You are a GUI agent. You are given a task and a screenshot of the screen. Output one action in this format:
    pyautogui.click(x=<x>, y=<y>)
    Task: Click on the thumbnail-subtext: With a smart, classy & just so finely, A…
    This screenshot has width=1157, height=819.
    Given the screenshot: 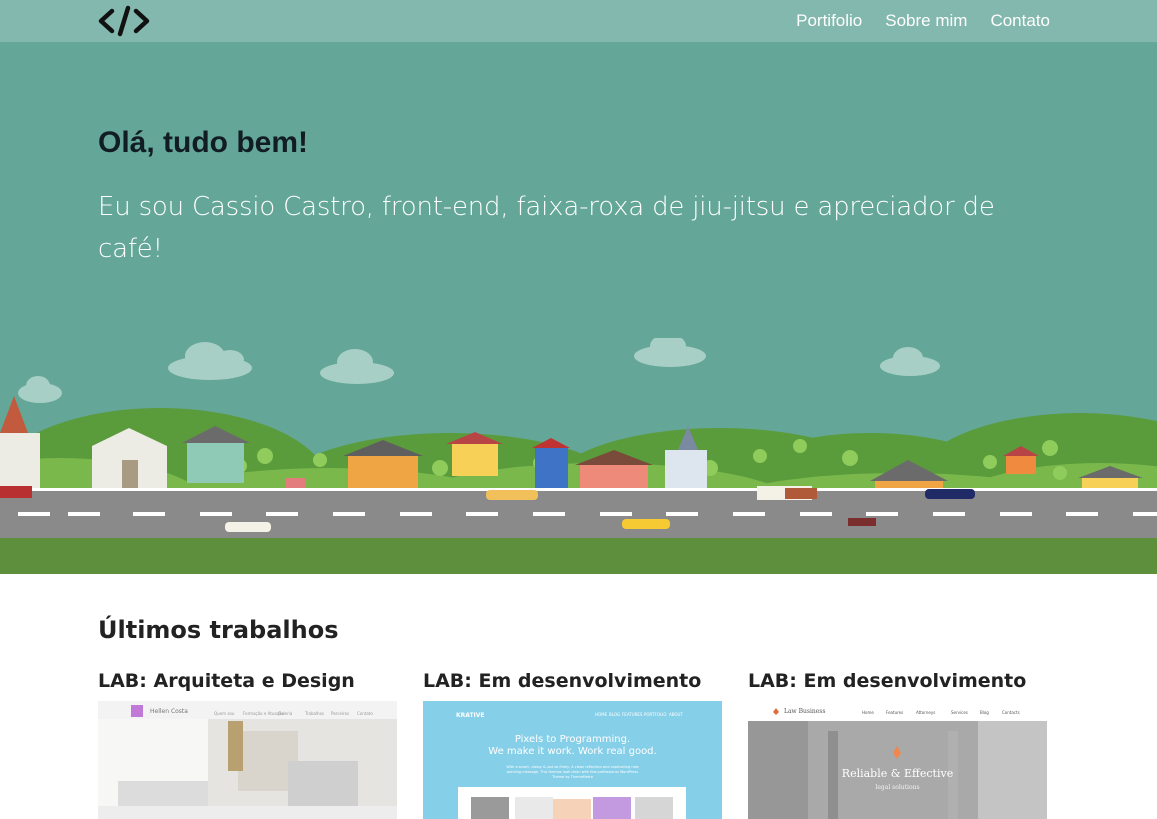 What is the action you would take?
    pyautogui.click(x=572, y=772)
    